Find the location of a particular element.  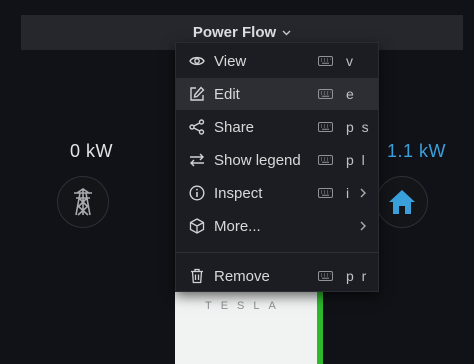

battery-level-bar is located at coordinates (320, 327).